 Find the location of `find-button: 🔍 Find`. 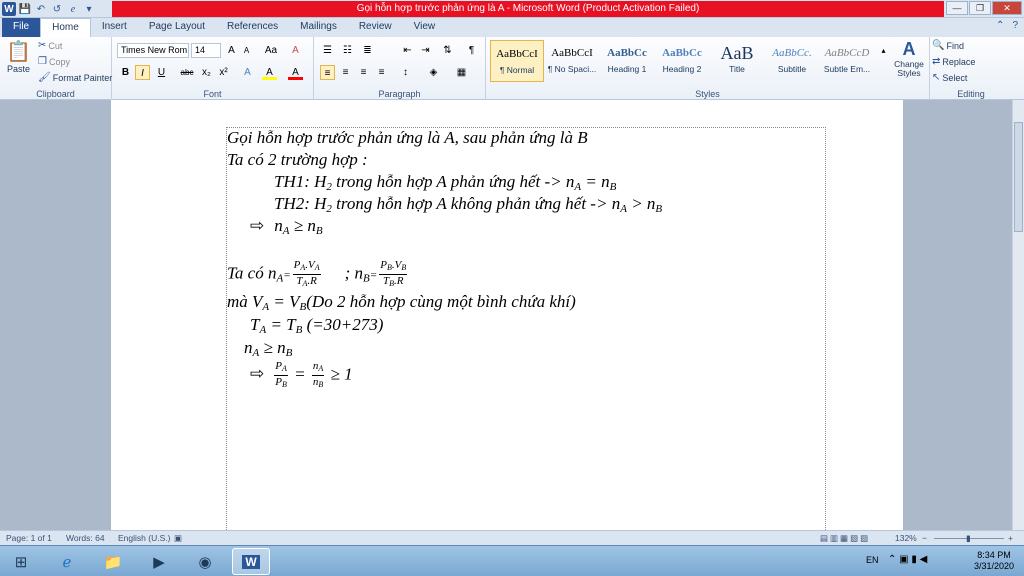

find-button: 🔍 Find is located at coordinates (948, 45).